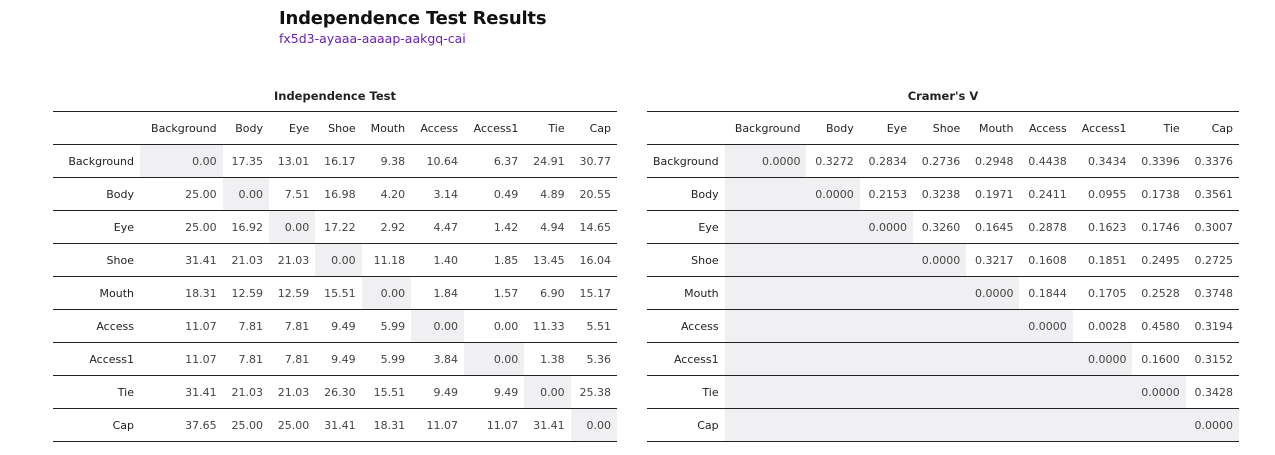  Describe the element at coordinates (96, 260) in the screenshot. I see `row-header: Shoe` at that location.